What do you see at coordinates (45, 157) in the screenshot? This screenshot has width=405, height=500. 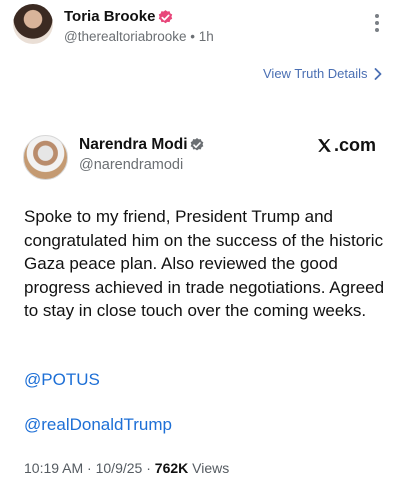 I see `embed-author-avatar` at bounding box center [45, 157].